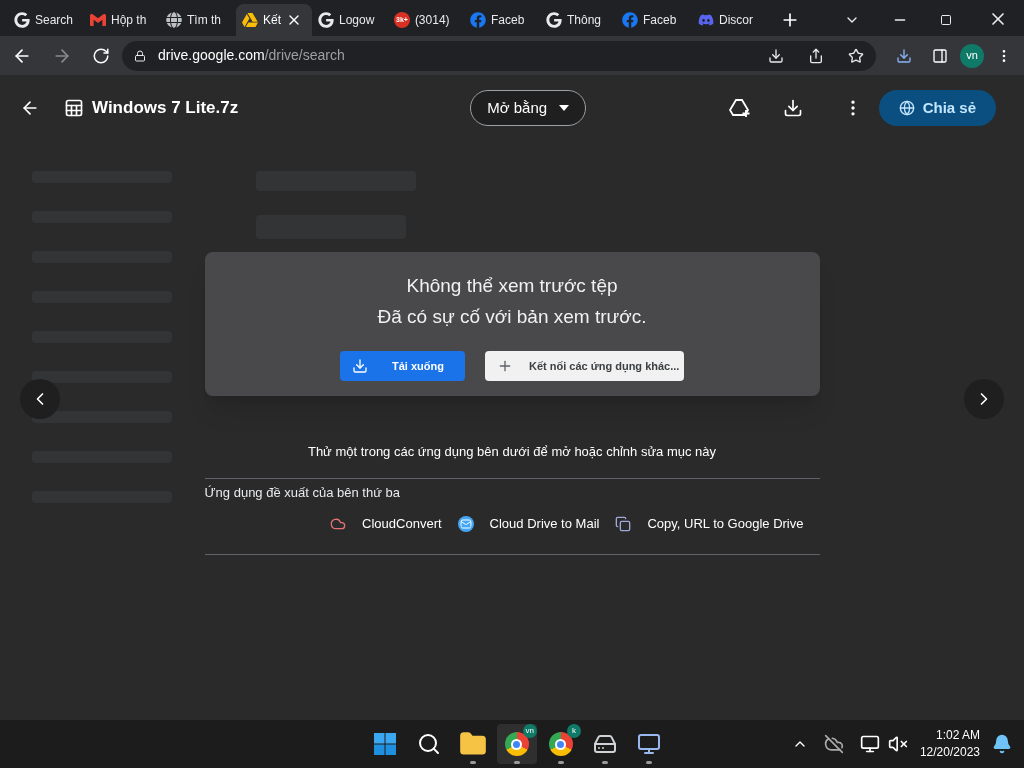 This screenshot has width=1024, height=768. Describe the element at coordinates (560, 744) in the screenshot. I see `taskbar-app: k` at that location.